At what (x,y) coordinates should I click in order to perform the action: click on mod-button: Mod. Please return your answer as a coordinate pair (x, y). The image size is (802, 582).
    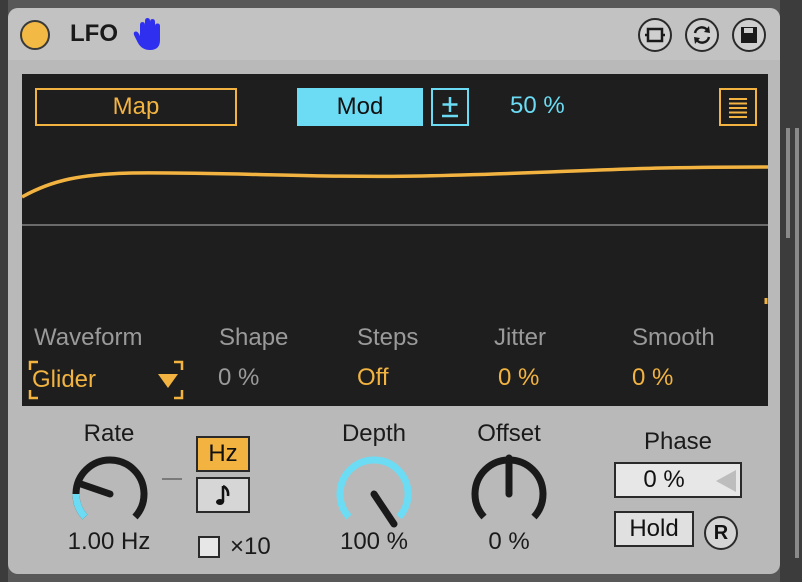
    Looking at the image, I should click on (360, 107).